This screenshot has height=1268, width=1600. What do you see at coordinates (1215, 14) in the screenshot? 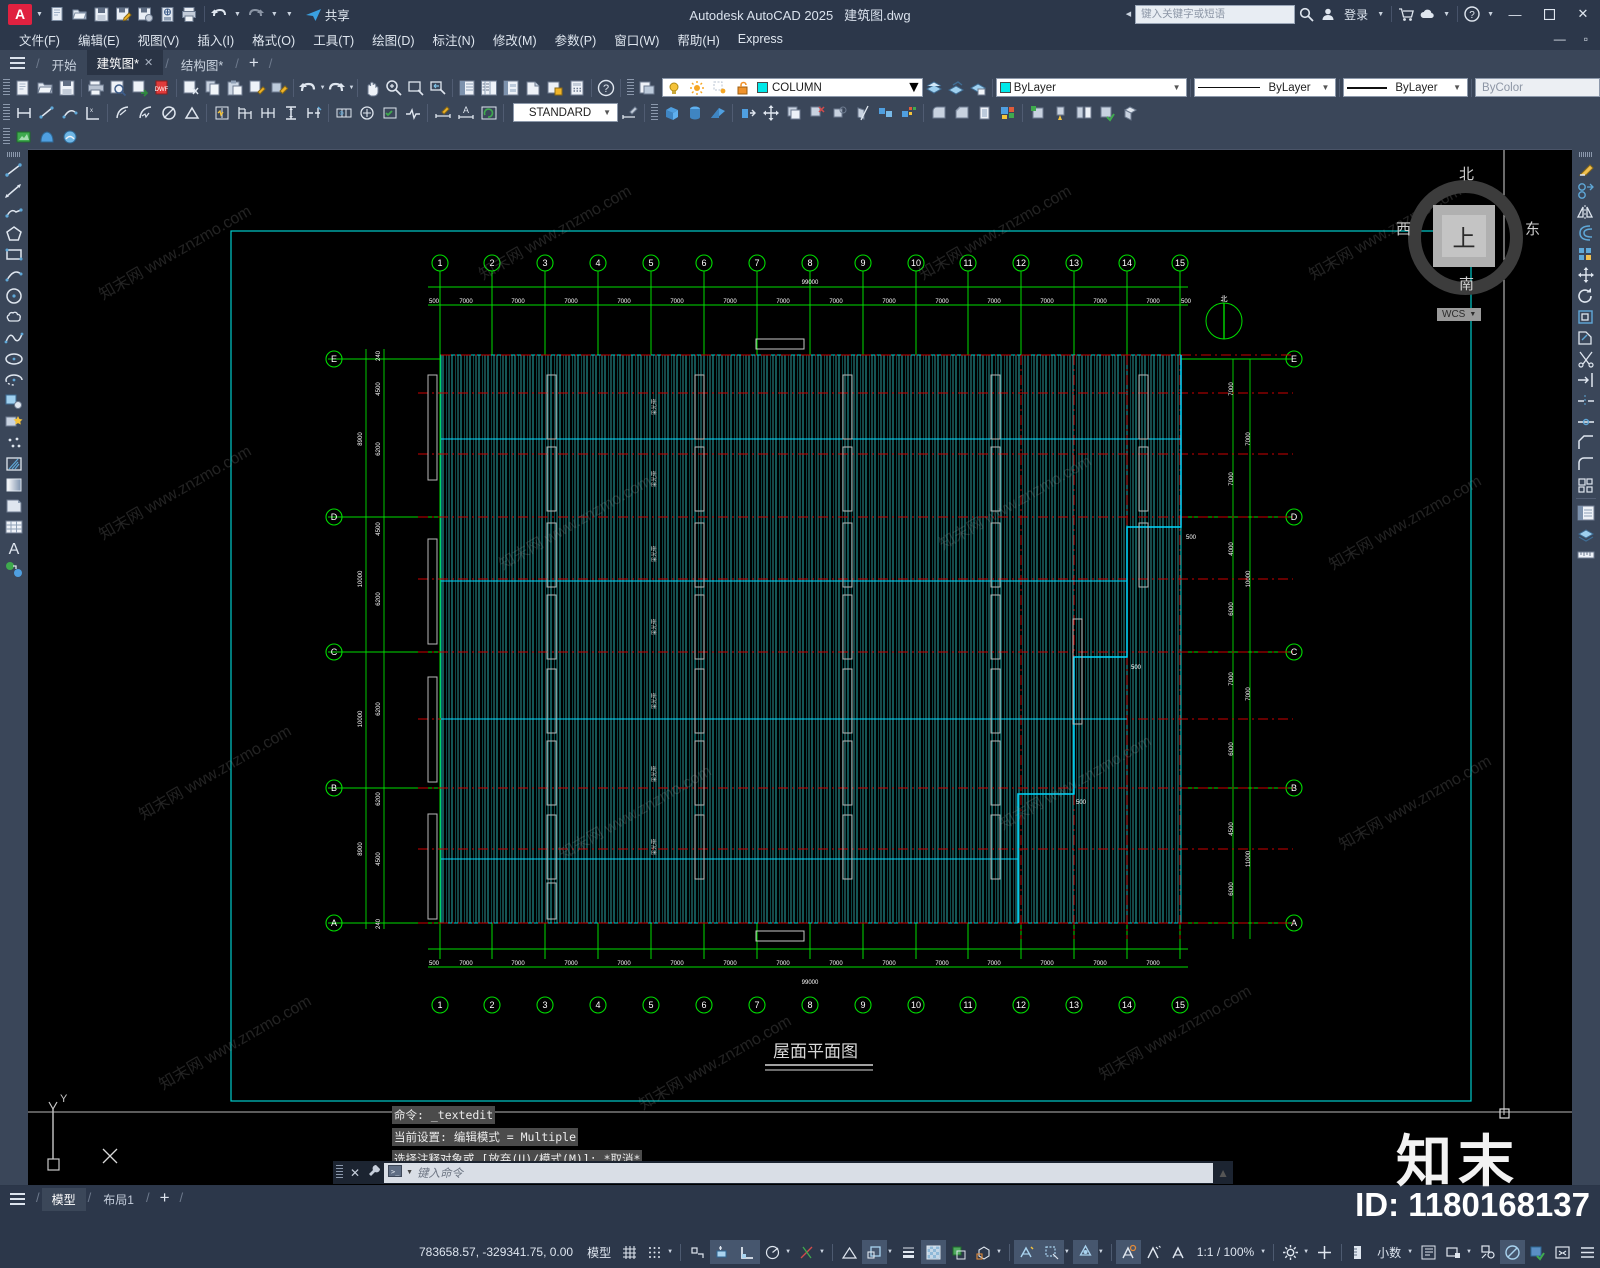
I see `search-input: 键入关键字或短语` at bounding box center [1215, 14].